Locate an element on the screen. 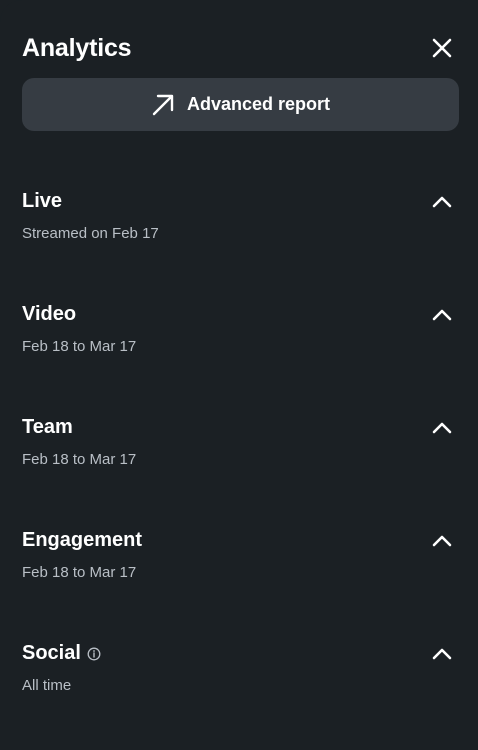 Image resolution: width=478 pixels, height=750 pixels. section-title-text: Live is located at coordinates (42, 201).